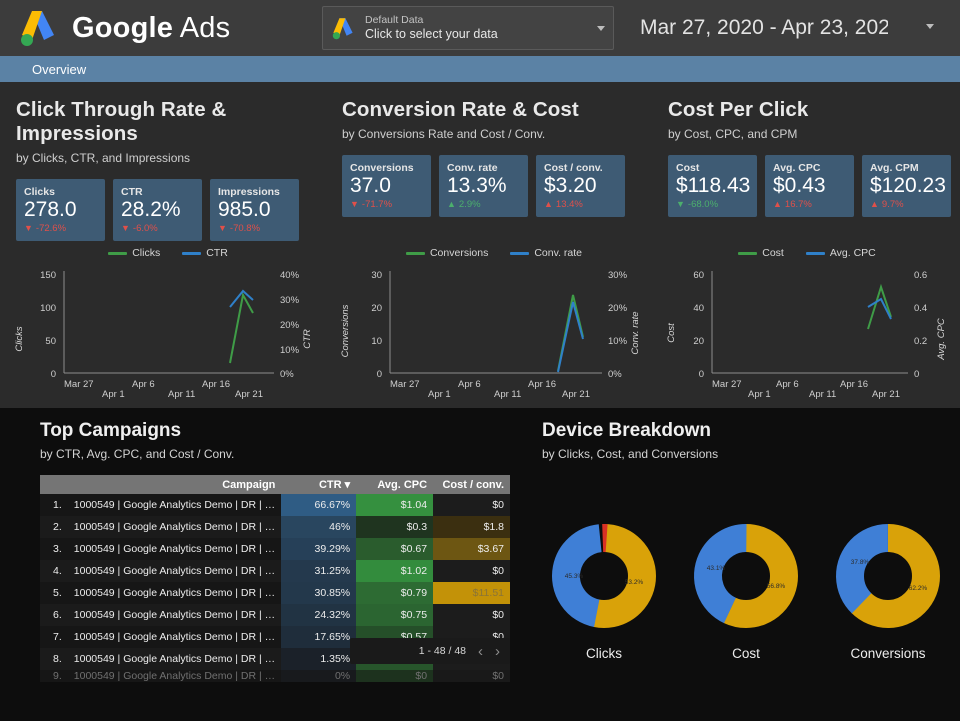 This screenshot has width=960, height=721. I want to click on column-header-ctr: CTR ▾, so click(319, 484).